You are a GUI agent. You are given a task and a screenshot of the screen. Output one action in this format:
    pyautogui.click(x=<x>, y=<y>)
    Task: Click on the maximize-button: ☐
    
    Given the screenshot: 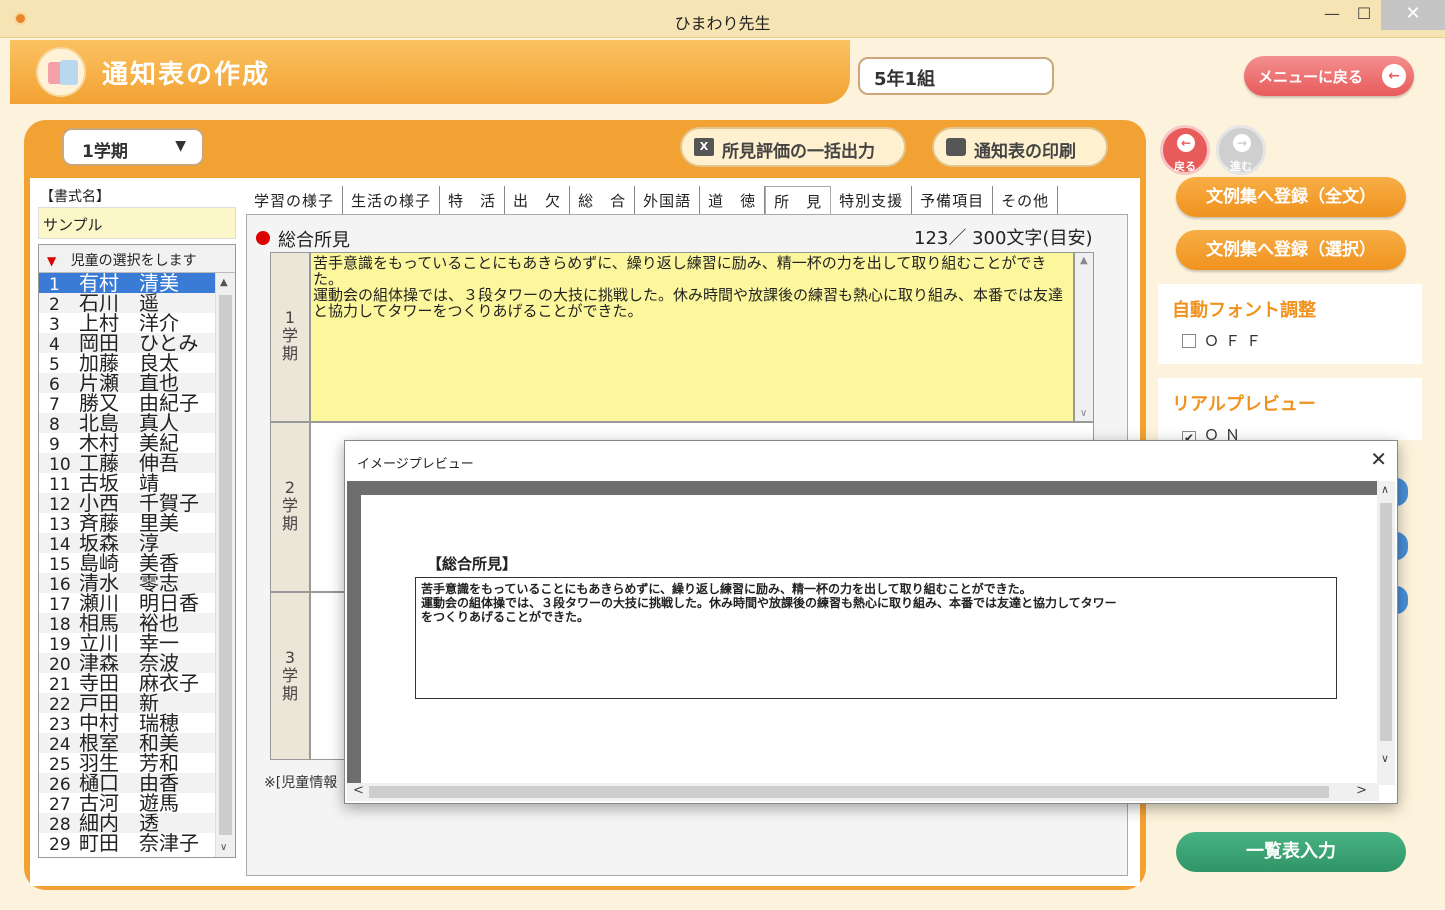 What is the action you would take?
    pyautogui.click(x=1364, y=15)
    